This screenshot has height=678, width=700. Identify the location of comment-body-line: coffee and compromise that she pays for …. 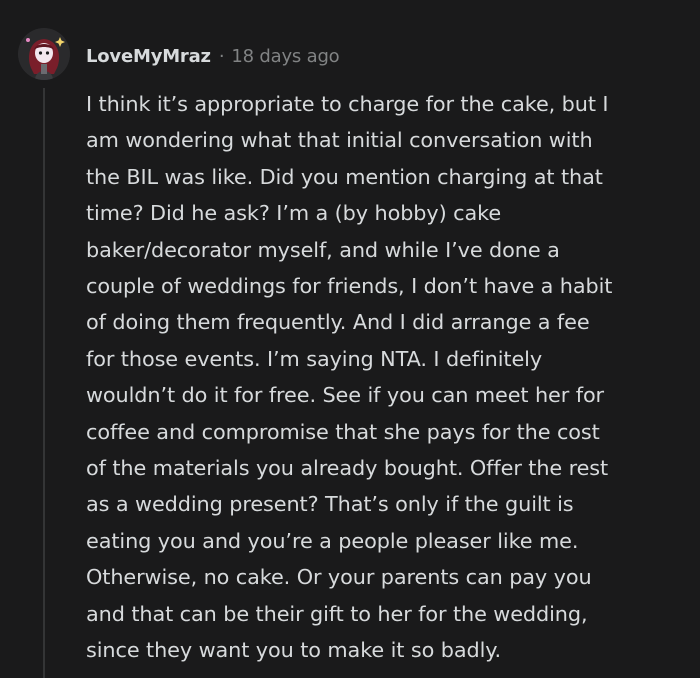
(343, 431).